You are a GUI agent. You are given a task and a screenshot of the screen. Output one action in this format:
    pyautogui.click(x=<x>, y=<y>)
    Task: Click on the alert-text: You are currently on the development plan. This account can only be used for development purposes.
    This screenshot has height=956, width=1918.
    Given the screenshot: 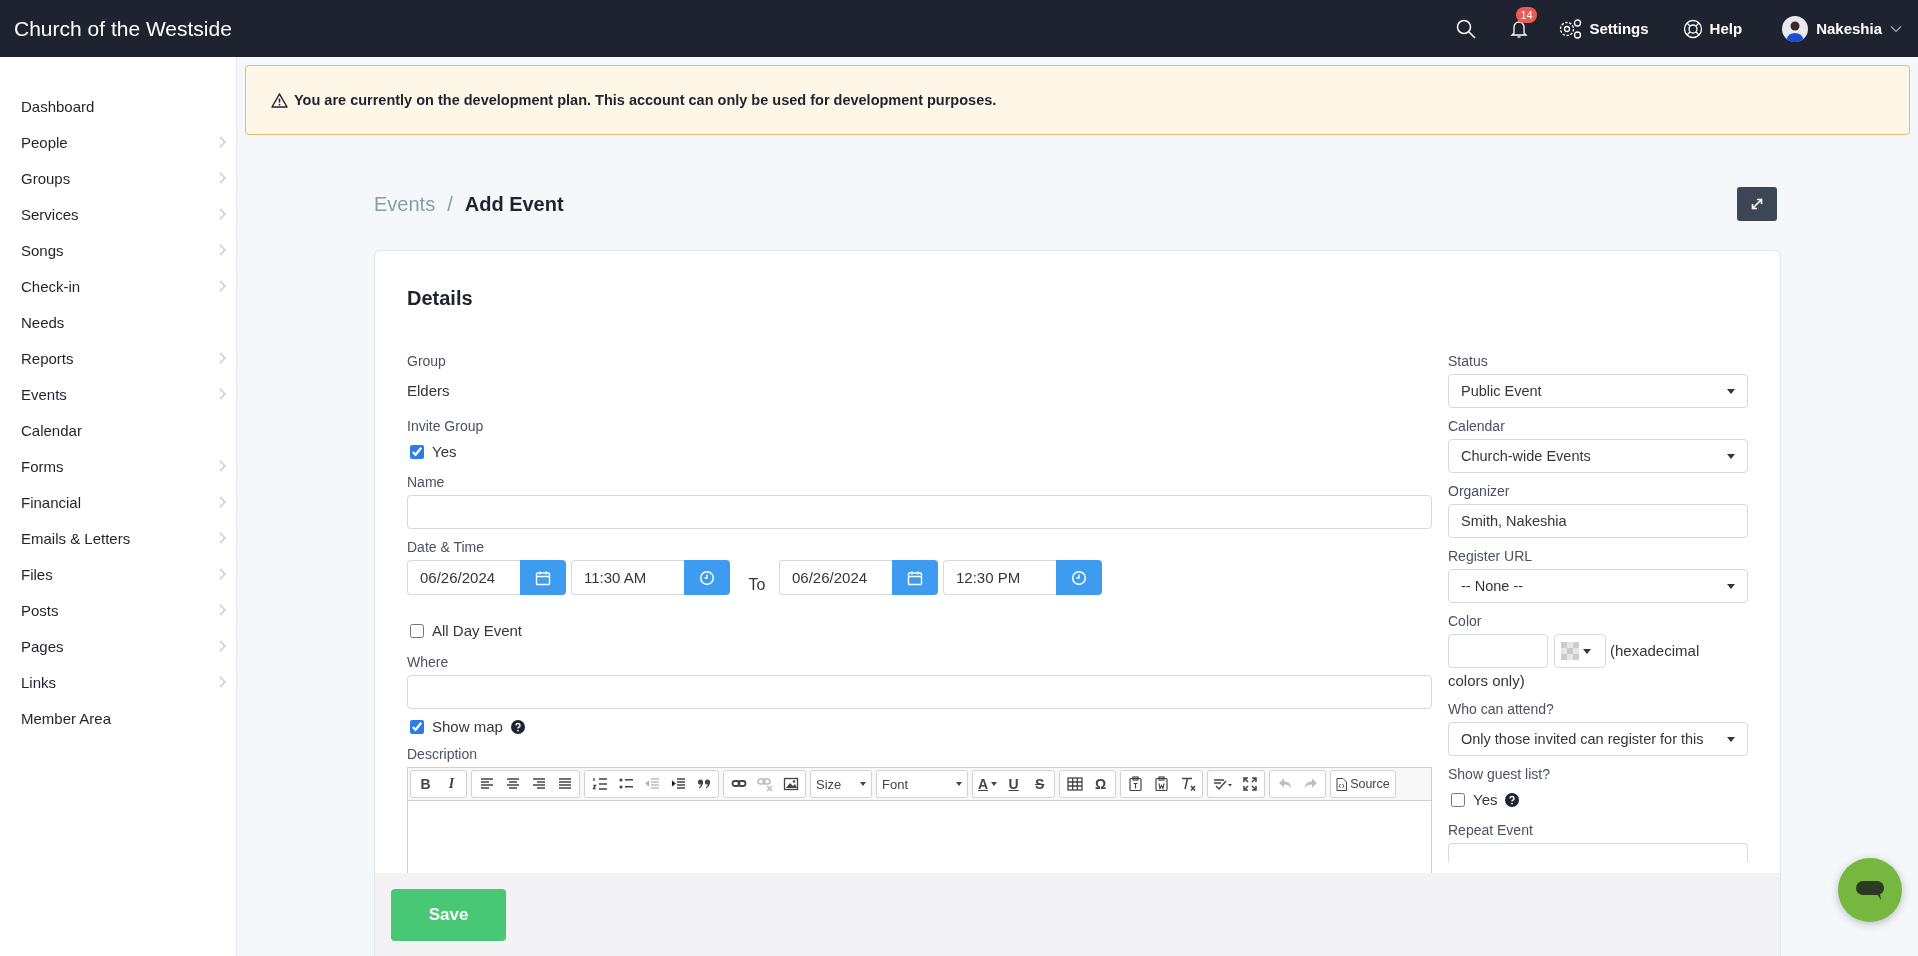 What is the action you would take?
    pyautogui.click(x=645, y=100)
    